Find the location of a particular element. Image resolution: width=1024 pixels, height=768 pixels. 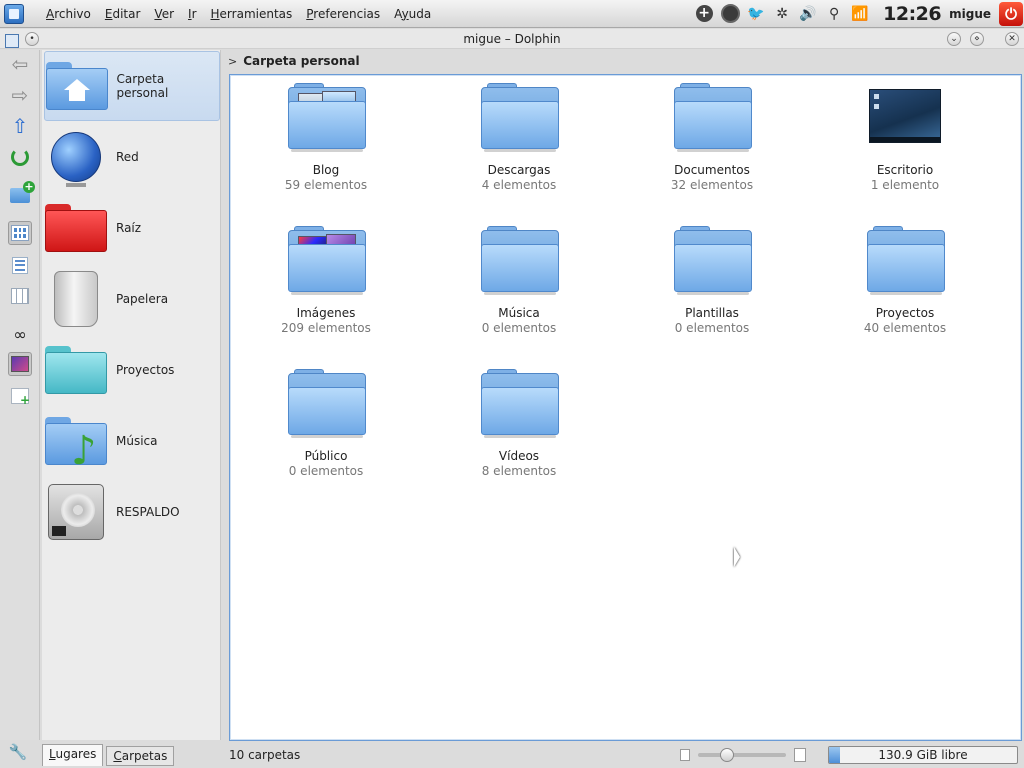

free-space-bar: 130.9 GiB libre is located at coordinates (923, 755).